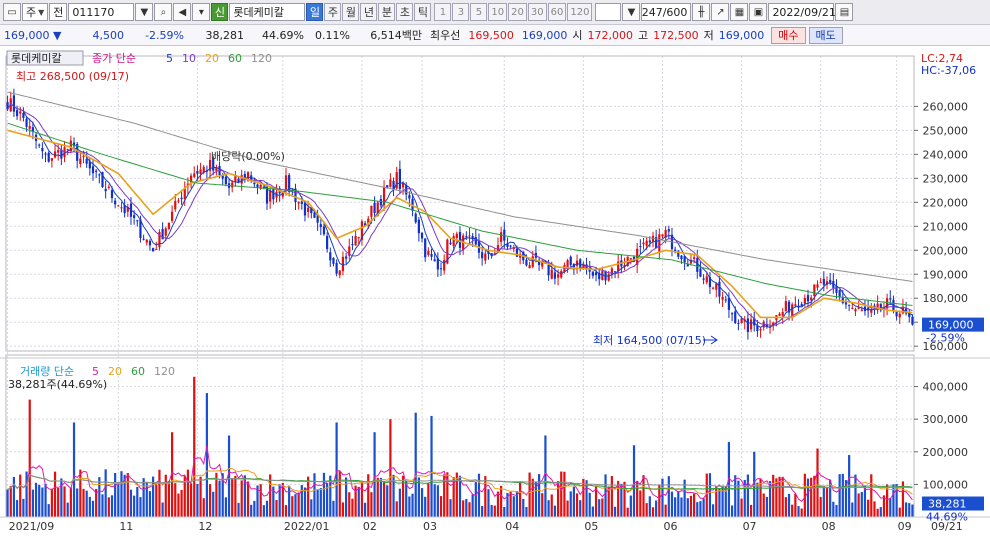 This screenshot has width=990, height=537. Describe the element at coordinates (517, 12) in the screenshot. I see `interval-button-20: 20` at that location.